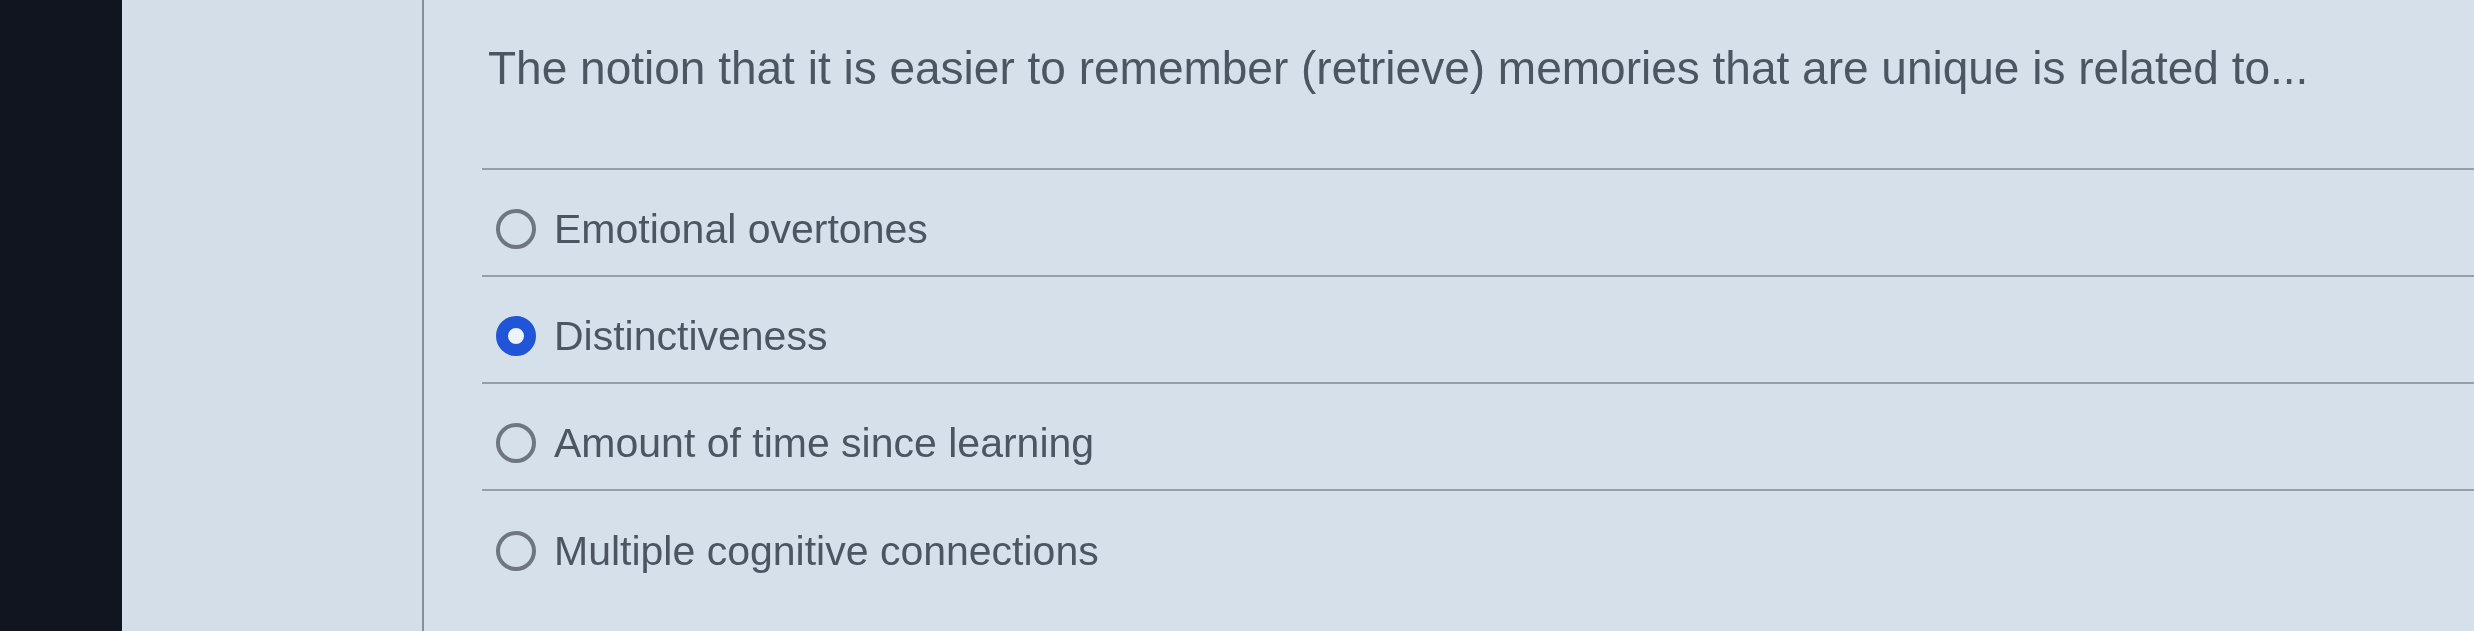  I want to click on option-label: Emotional overtones, so click(741, 228).